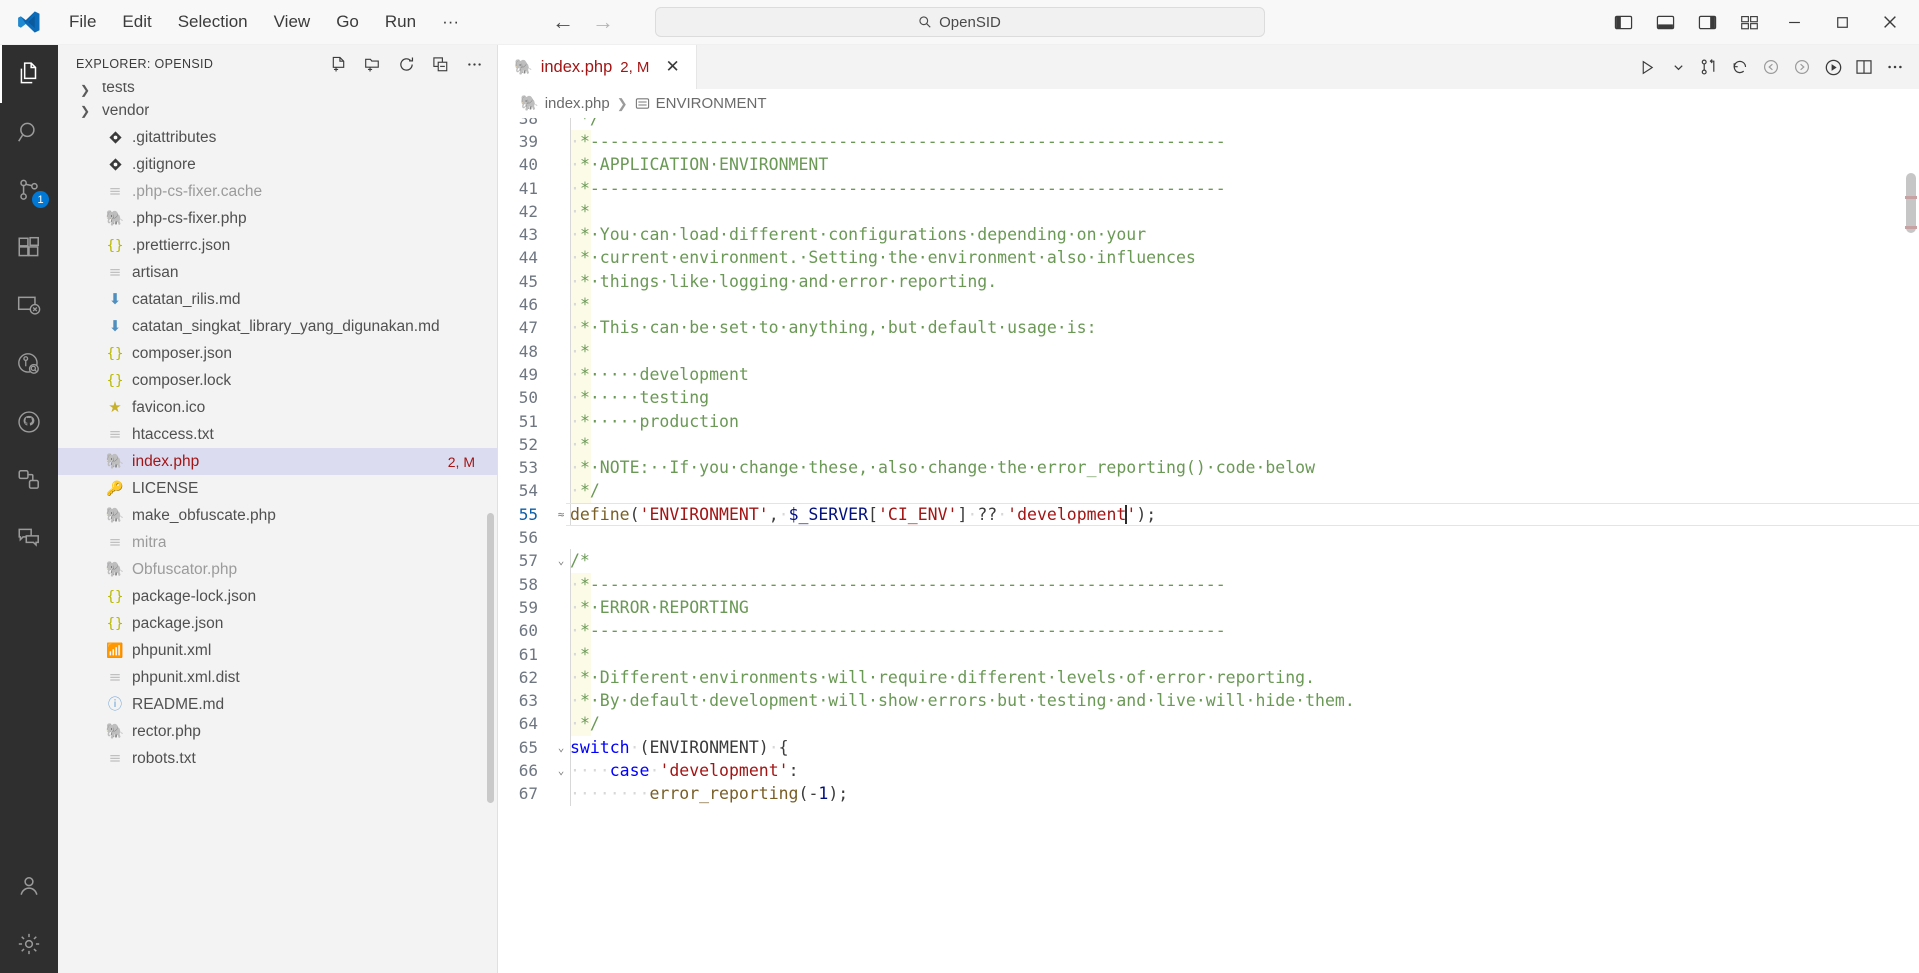 The height and width of the screenshot is (973, 1919). I want to click on tree-row-mitra: ≡ mitra, so click(277, 542).